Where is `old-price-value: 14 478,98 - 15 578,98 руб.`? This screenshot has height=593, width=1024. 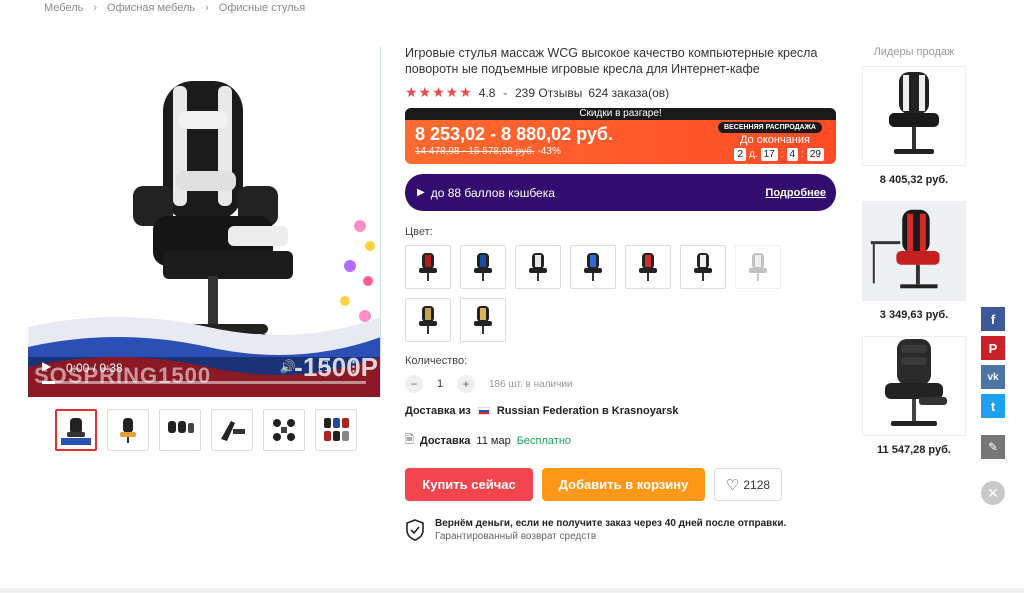 old-price-value: 14 478,98 - 15 578,98 руб. is located at coordinates (475, 151).